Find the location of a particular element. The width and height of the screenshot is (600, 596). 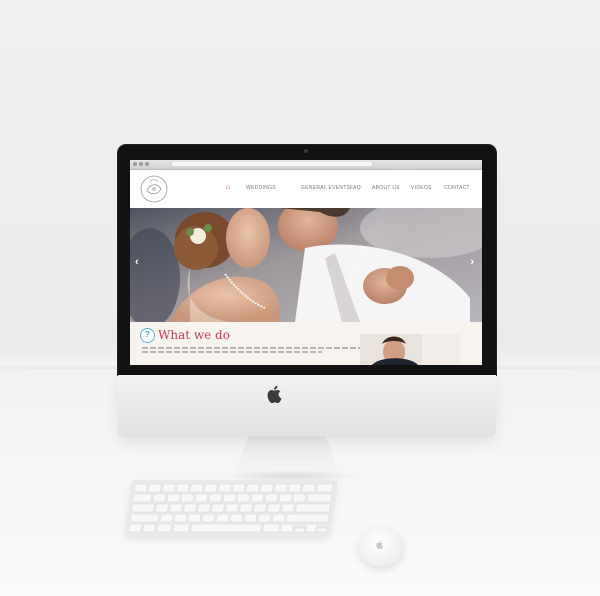

home-icon: ⌂ is located at coordinates (228, 187).